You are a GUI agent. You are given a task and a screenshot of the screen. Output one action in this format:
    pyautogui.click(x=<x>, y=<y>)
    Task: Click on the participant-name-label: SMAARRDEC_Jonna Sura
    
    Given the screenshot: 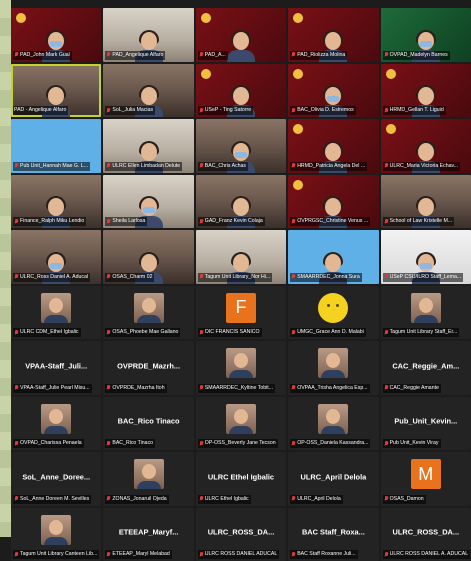 What is the action you would take?
    pyautogui.click(x=326, y=277)
    